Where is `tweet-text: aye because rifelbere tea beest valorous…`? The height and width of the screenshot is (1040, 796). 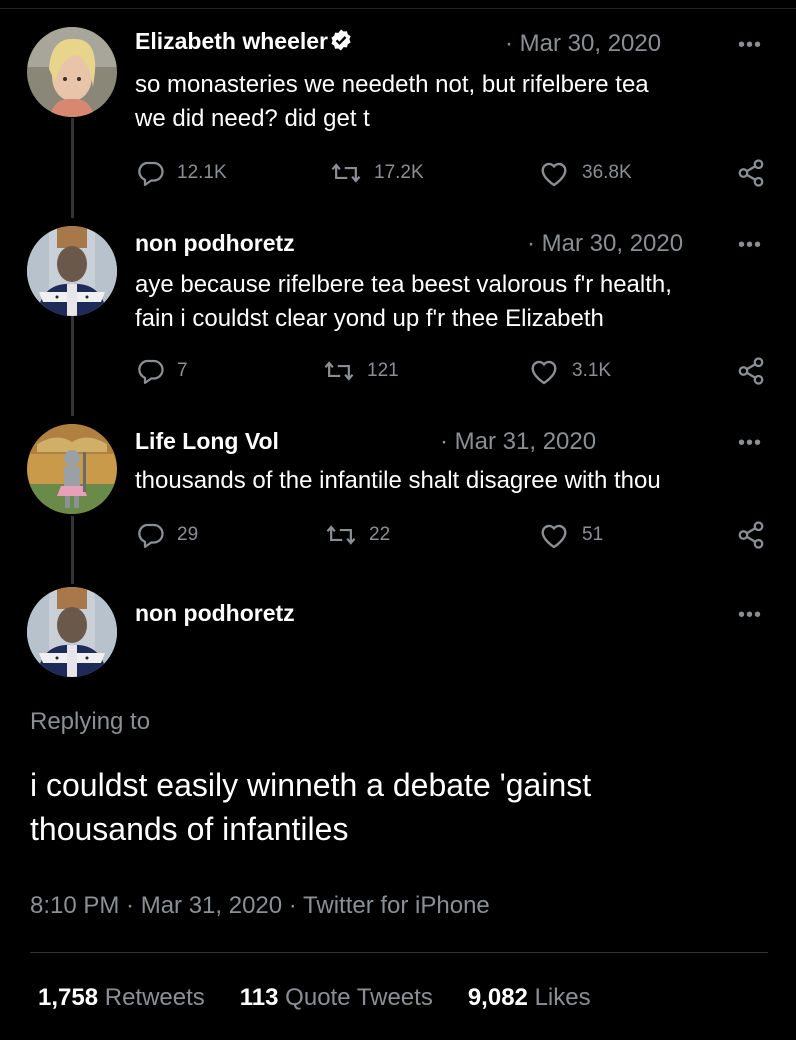
tweet-text: aye because rifelbere tea beest valorous… is located at coordinates (403, 301).